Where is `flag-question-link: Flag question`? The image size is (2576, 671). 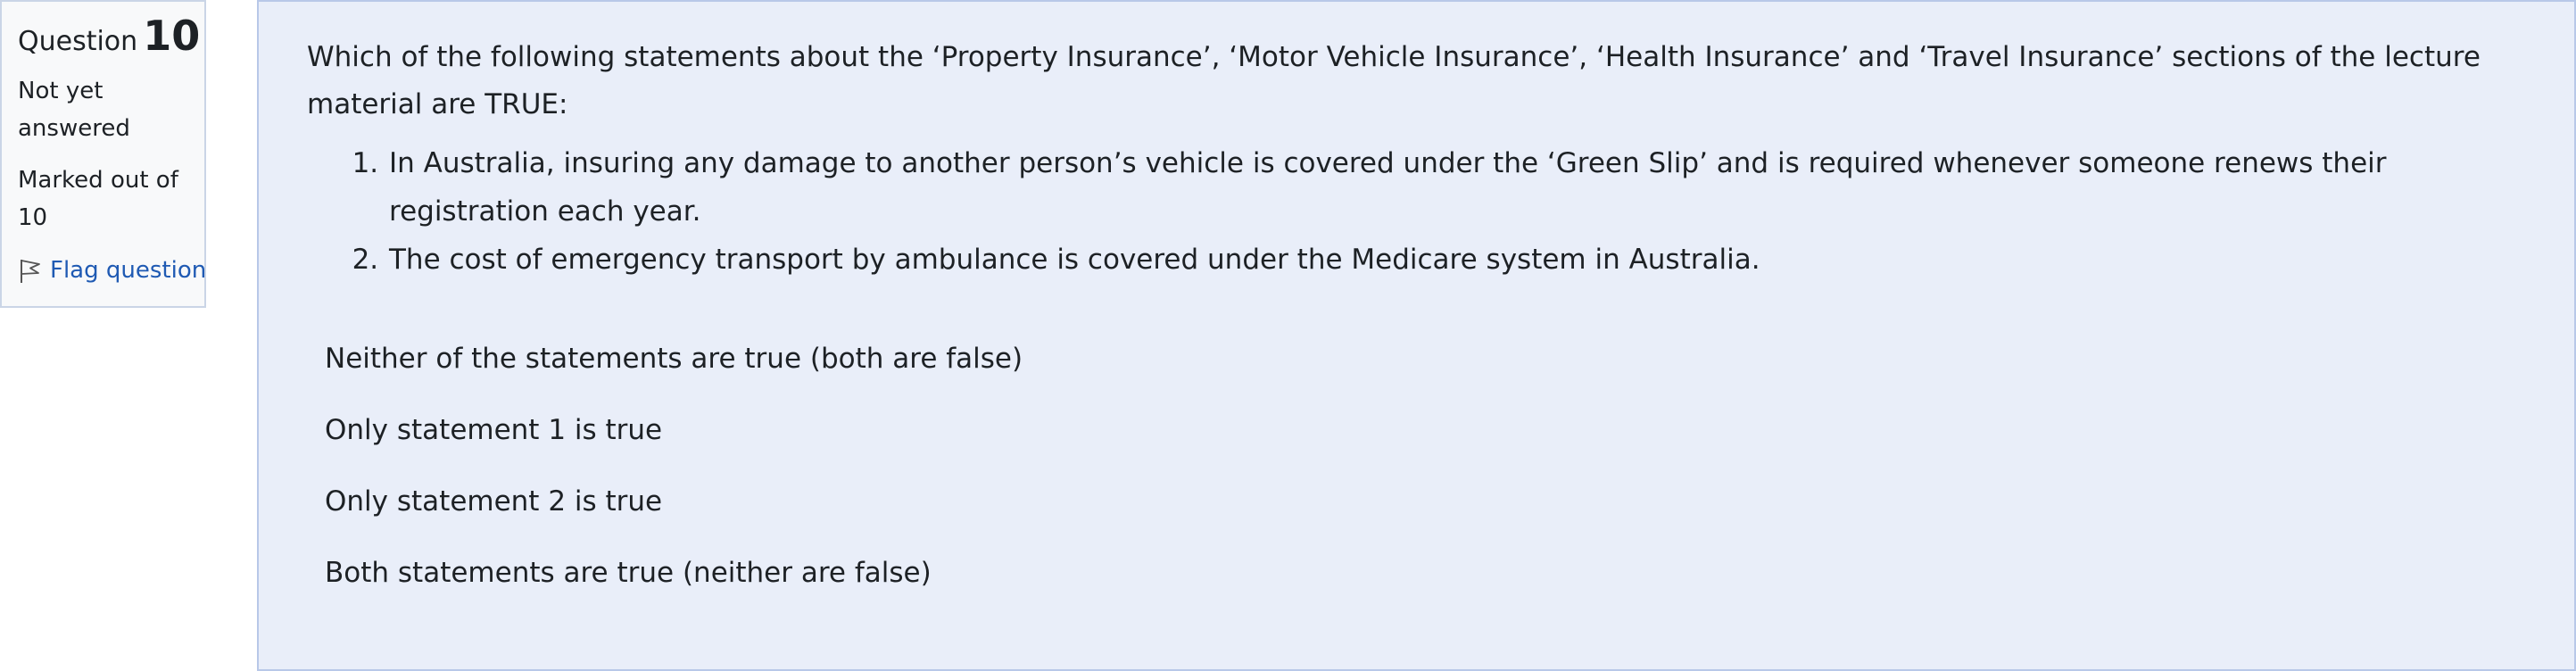
flag-question-link: Flag question is located at coordinates (112, 270).